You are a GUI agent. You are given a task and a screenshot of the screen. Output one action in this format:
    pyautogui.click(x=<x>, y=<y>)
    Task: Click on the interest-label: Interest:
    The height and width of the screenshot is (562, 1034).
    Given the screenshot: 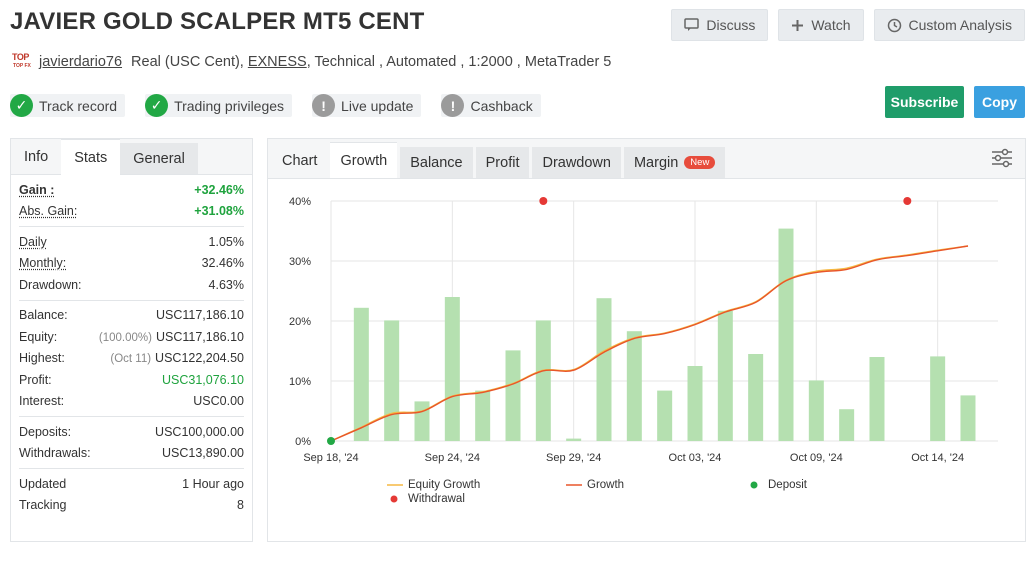 What is the action you would take?
    pyautogui.click(x=42, y=401)
    